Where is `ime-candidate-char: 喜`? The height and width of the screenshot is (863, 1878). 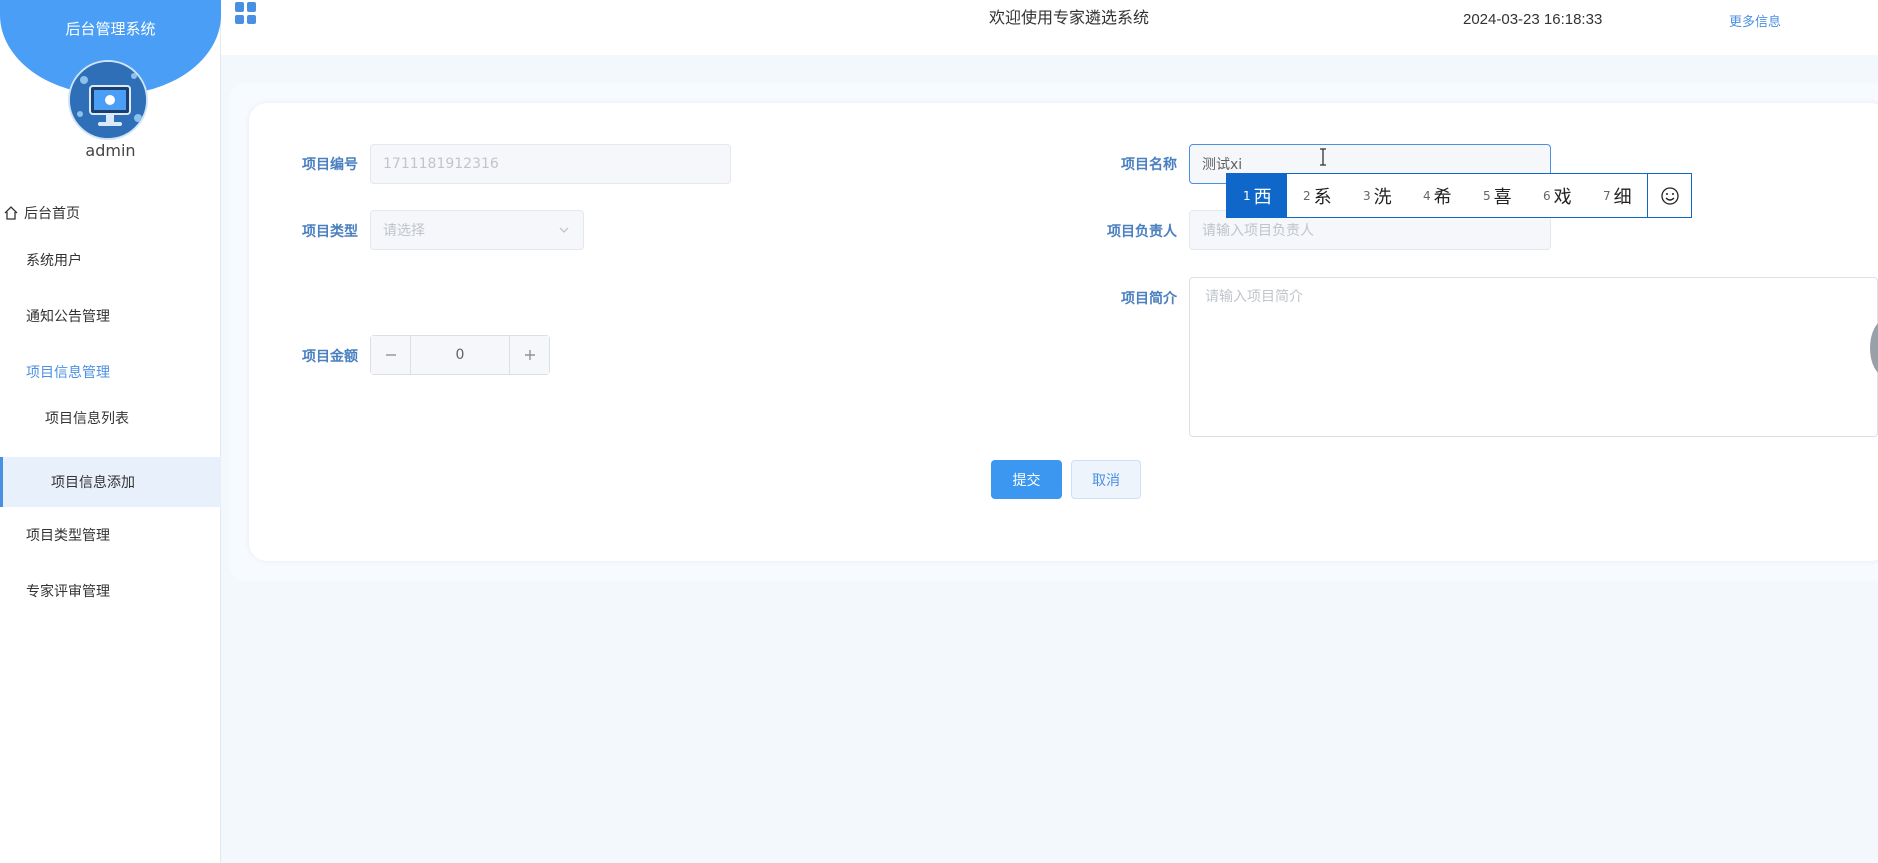
ime-candidate-char: 喜 is located at coordinates (1502, 197).